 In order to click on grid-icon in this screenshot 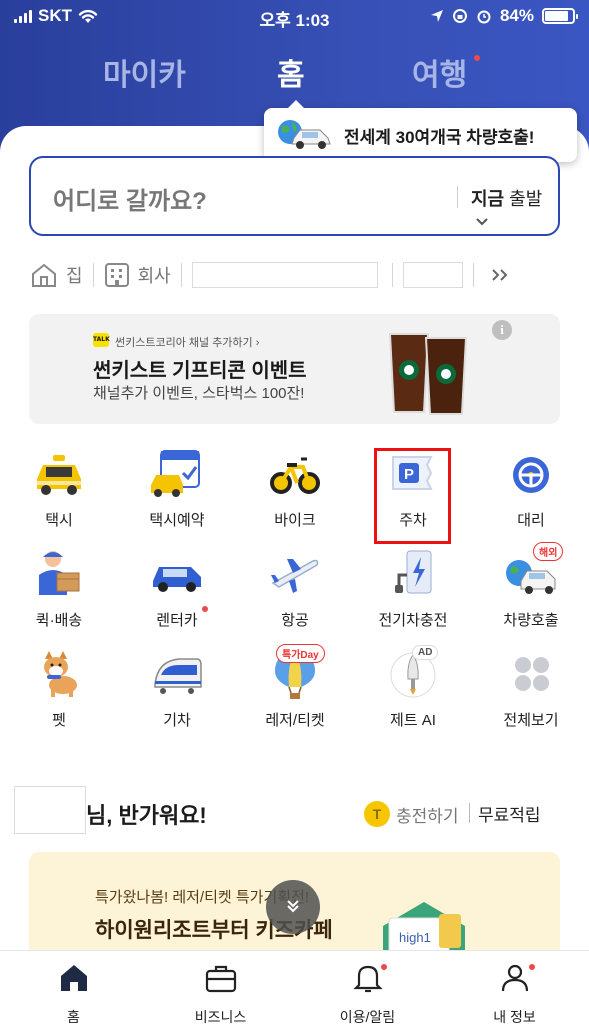, I will do `click(532, 674)`.